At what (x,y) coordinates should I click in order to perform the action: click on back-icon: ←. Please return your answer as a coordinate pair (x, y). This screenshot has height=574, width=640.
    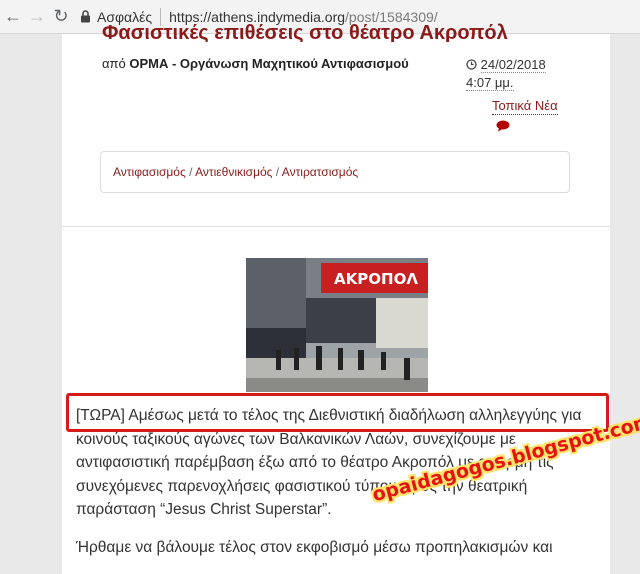
    Looking at the image, I should click on (13, 17).